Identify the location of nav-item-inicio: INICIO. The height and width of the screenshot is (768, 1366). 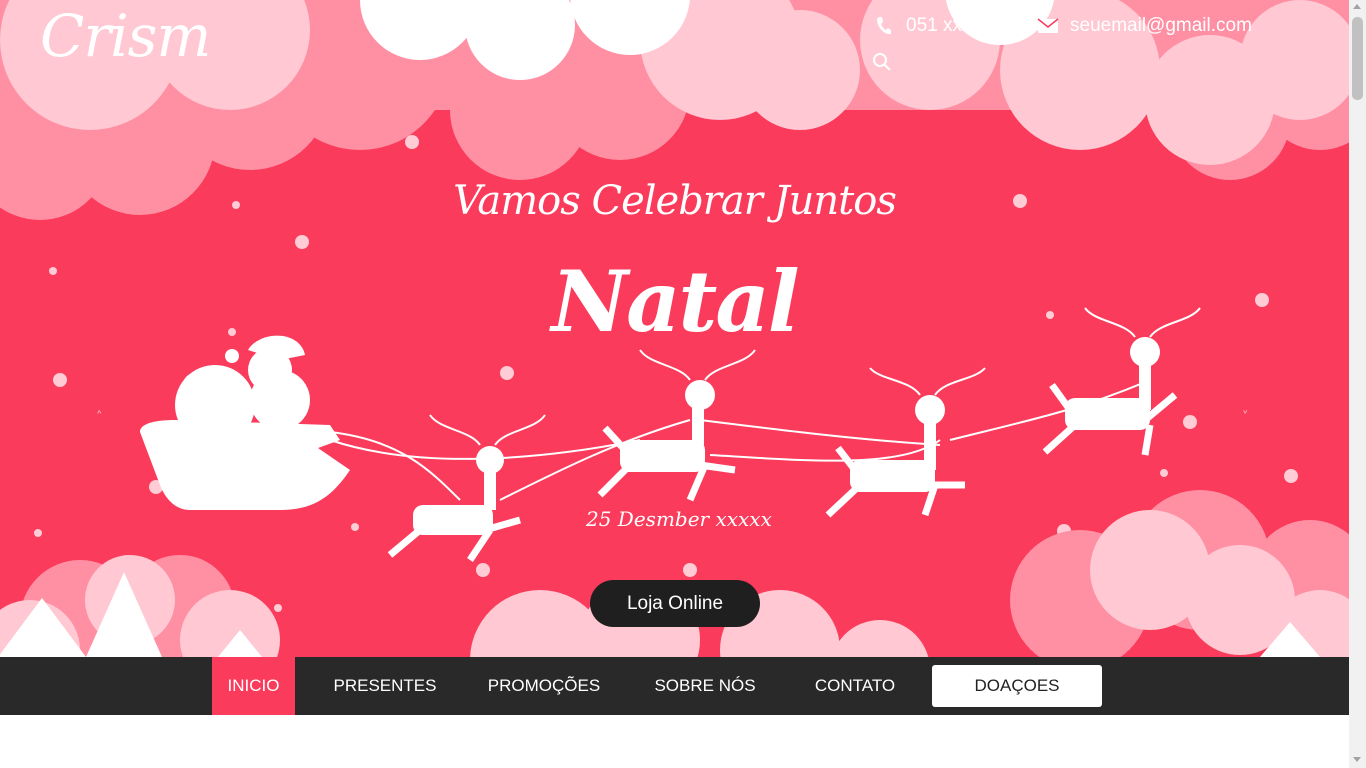
(253, 686).